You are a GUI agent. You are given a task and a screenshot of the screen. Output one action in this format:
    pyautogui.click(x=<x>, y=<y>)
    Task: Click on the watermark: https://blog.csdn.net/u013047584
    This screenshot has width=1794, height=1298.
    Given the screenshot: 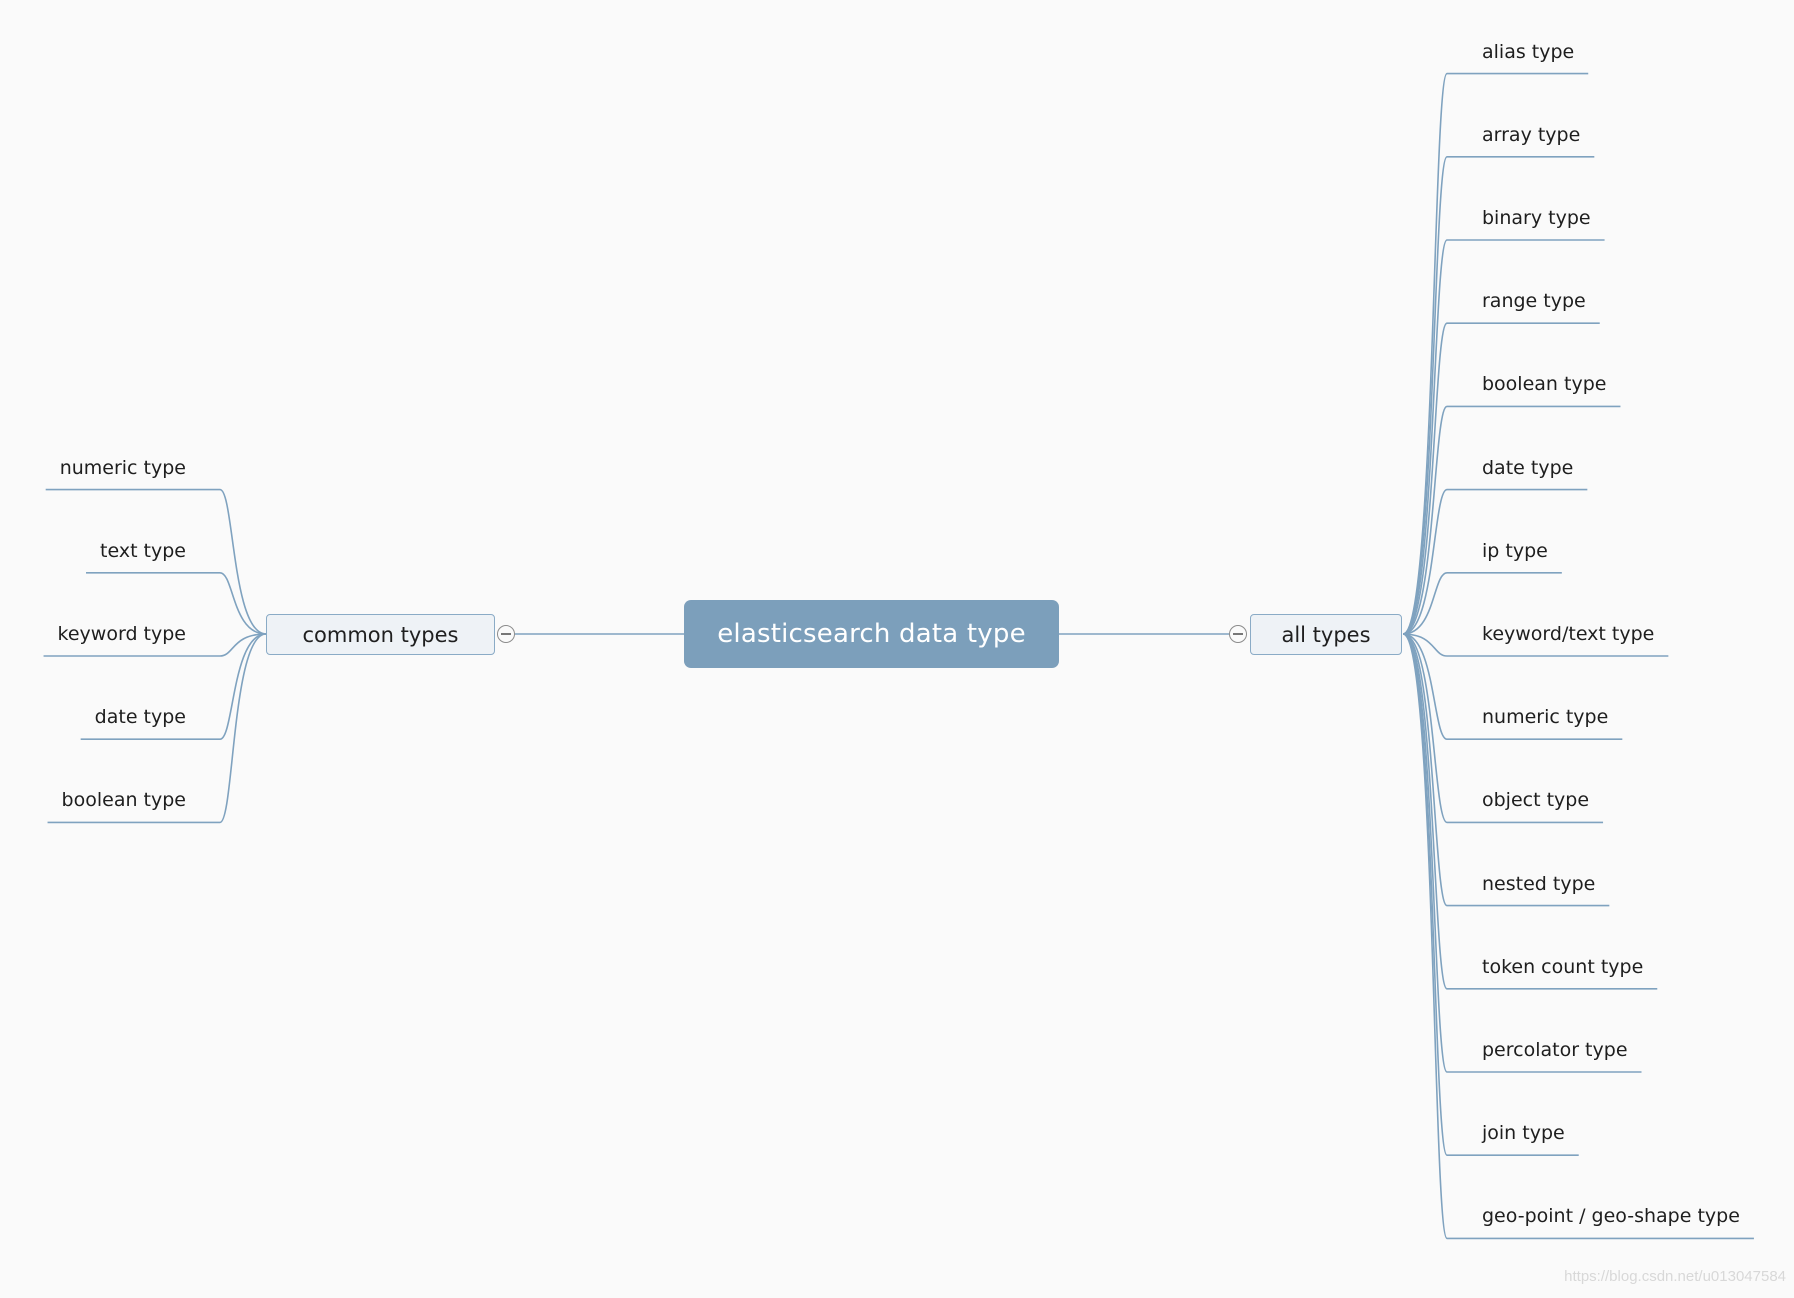 What is the action you would take?
    pyautogui.click(x=1675, y=1276)
    